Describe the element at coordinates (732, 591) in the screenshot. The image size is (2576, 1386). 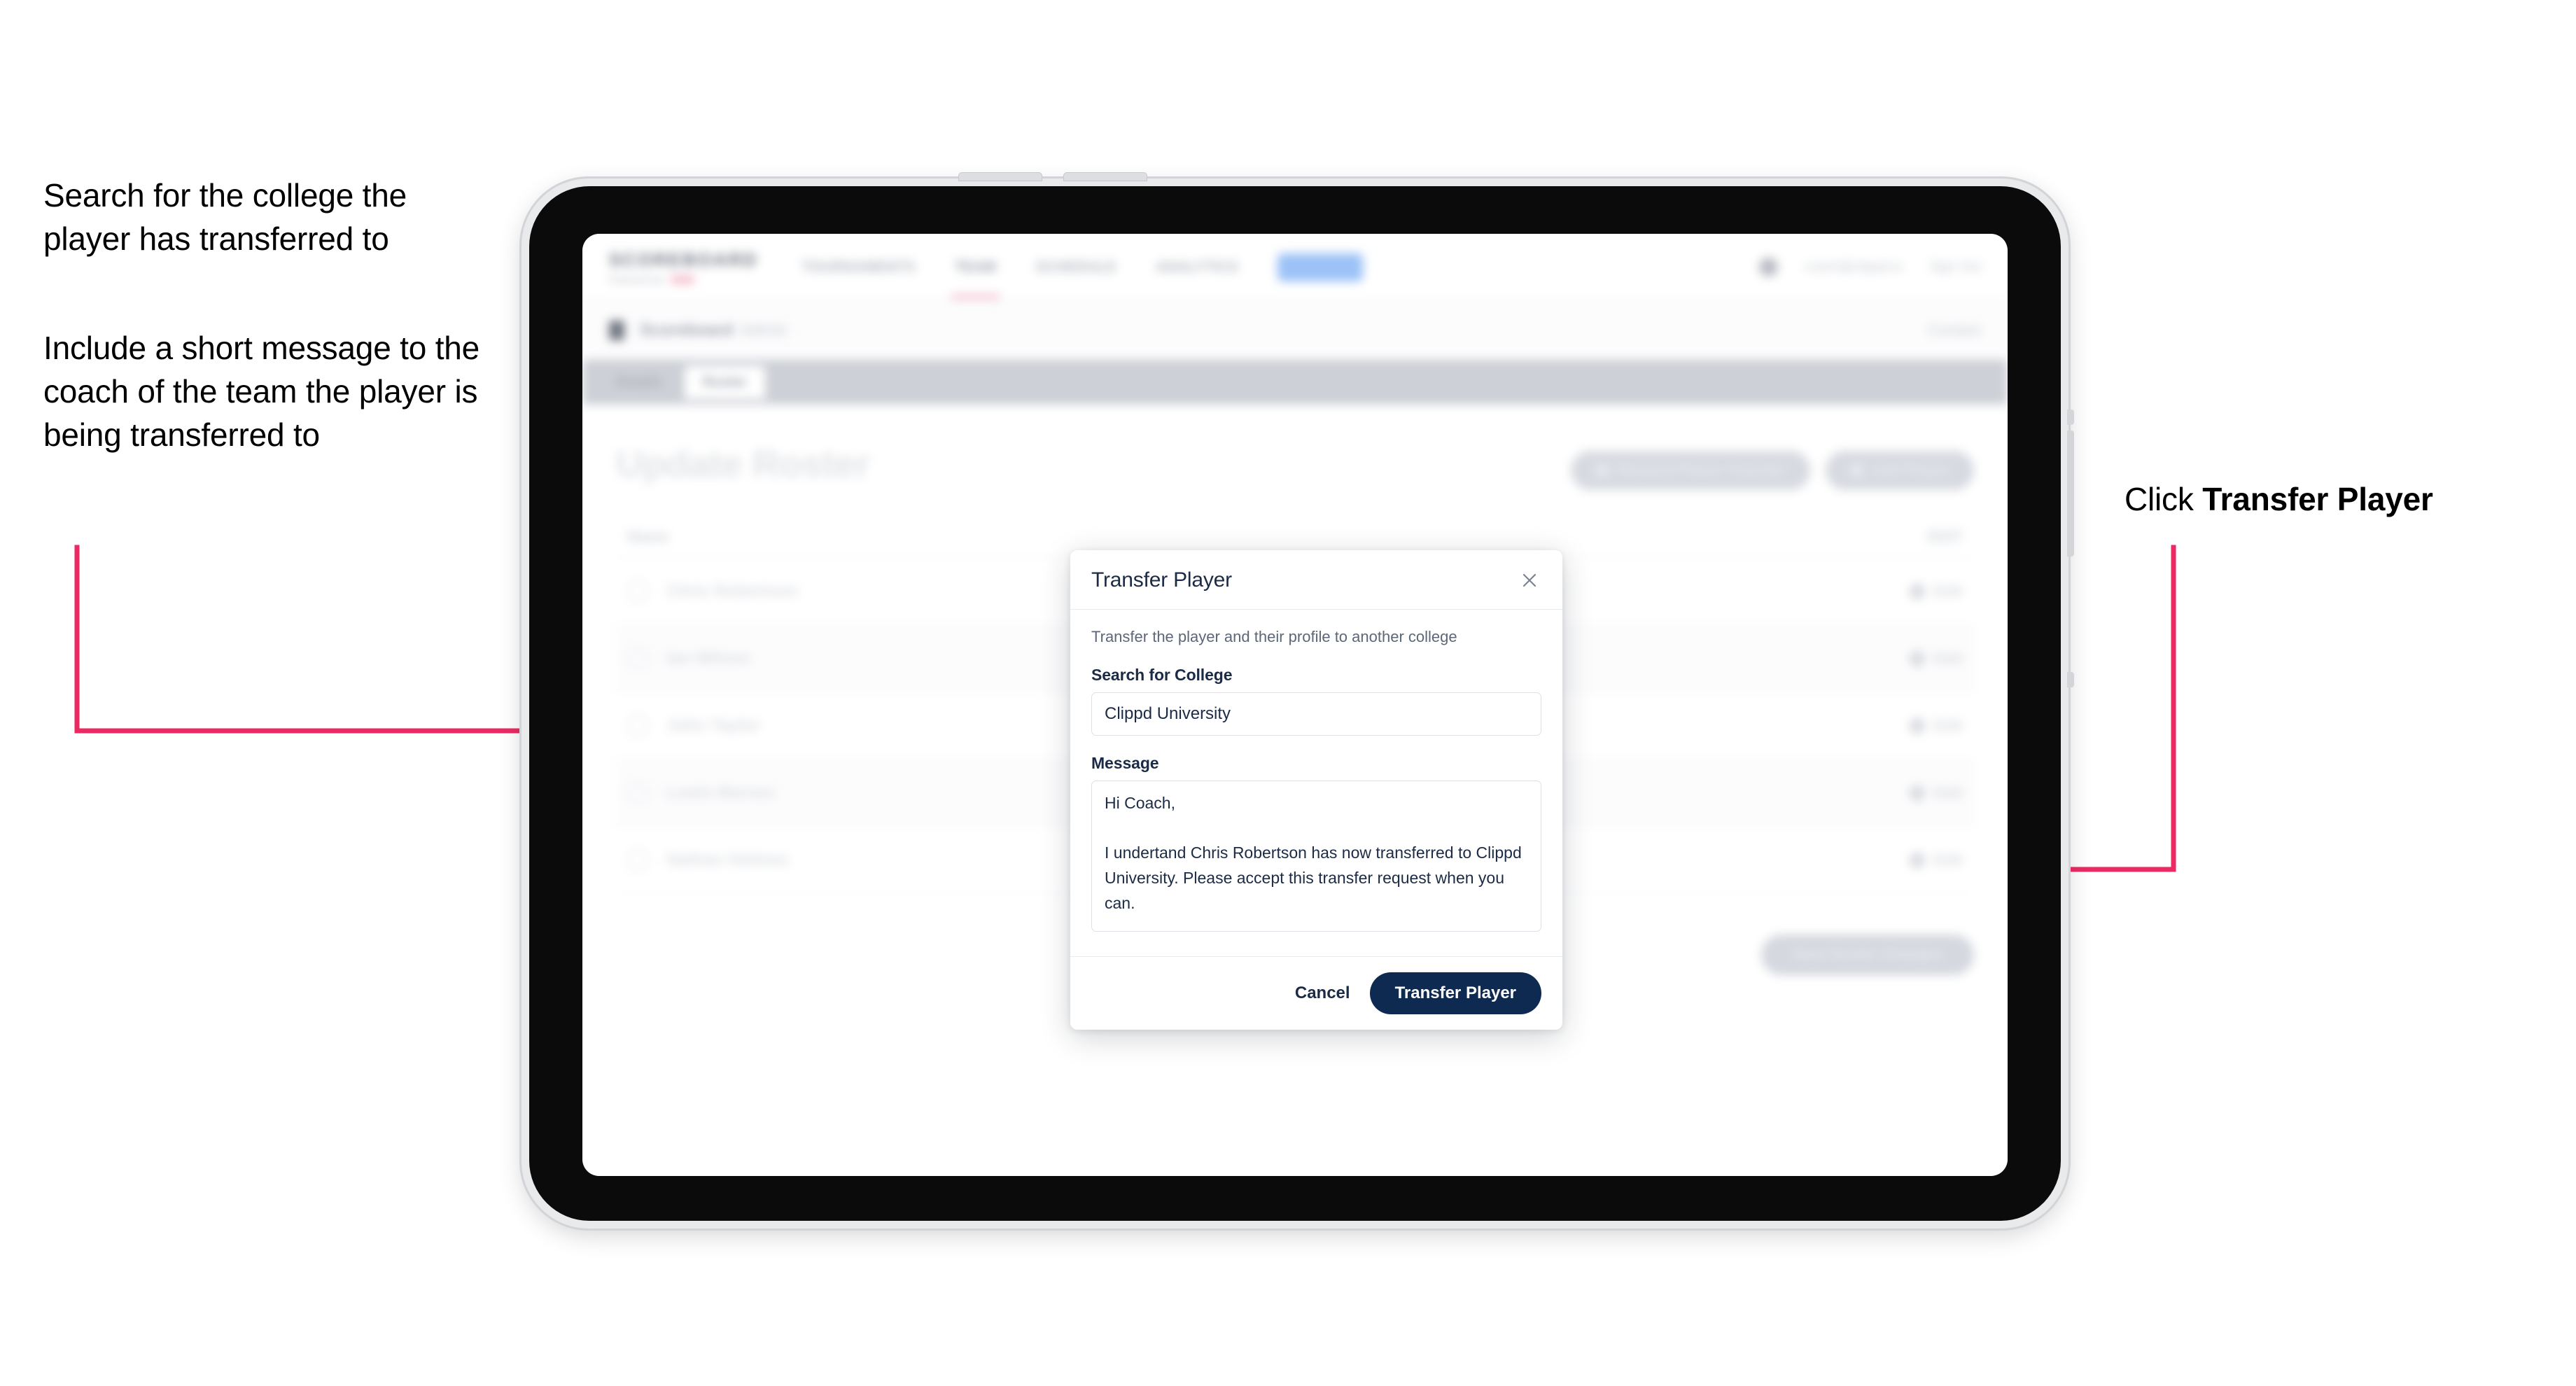
I see `player-name: Chris Robertson` at that location.